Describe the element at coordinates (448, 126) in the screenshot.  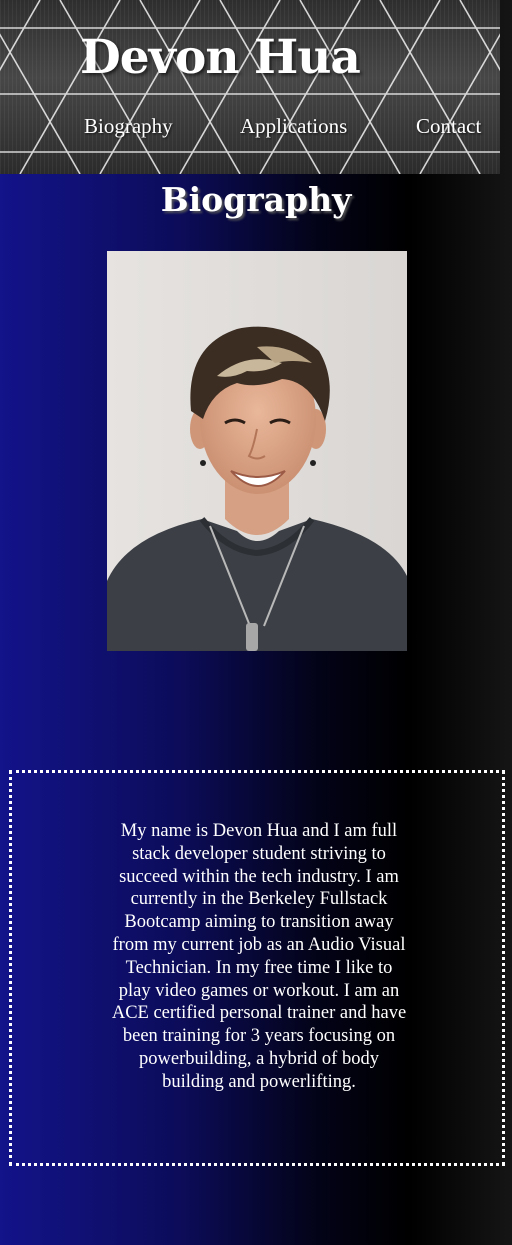
I see `nav-link-contact: Contact` at that location.